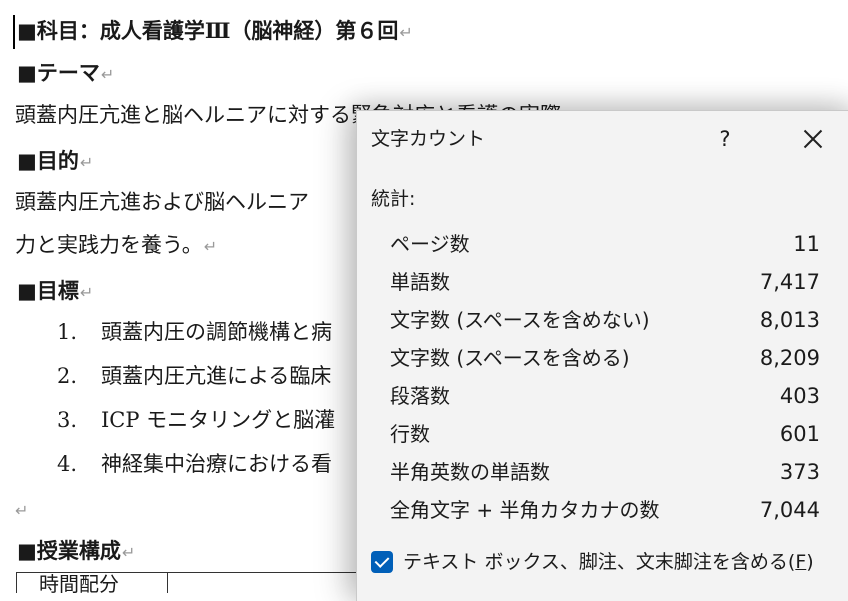  Describe the element at coordinates (608, 562) in the screenshot. I see `include-textboxes-label: テキスト ボックス、脚注、文末脚注を含める(F)` at that location.